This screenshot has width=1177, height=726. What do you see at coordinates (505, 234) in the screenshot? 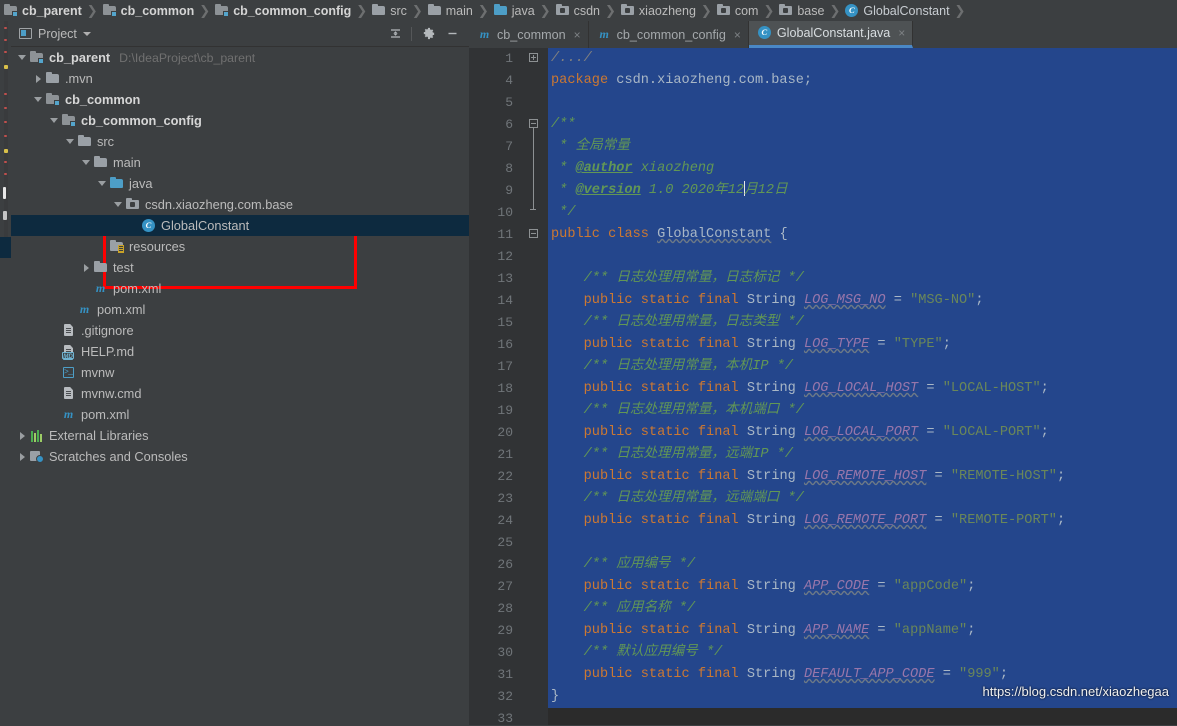
I see `line-number: 11` at bounding box center [505, 234].